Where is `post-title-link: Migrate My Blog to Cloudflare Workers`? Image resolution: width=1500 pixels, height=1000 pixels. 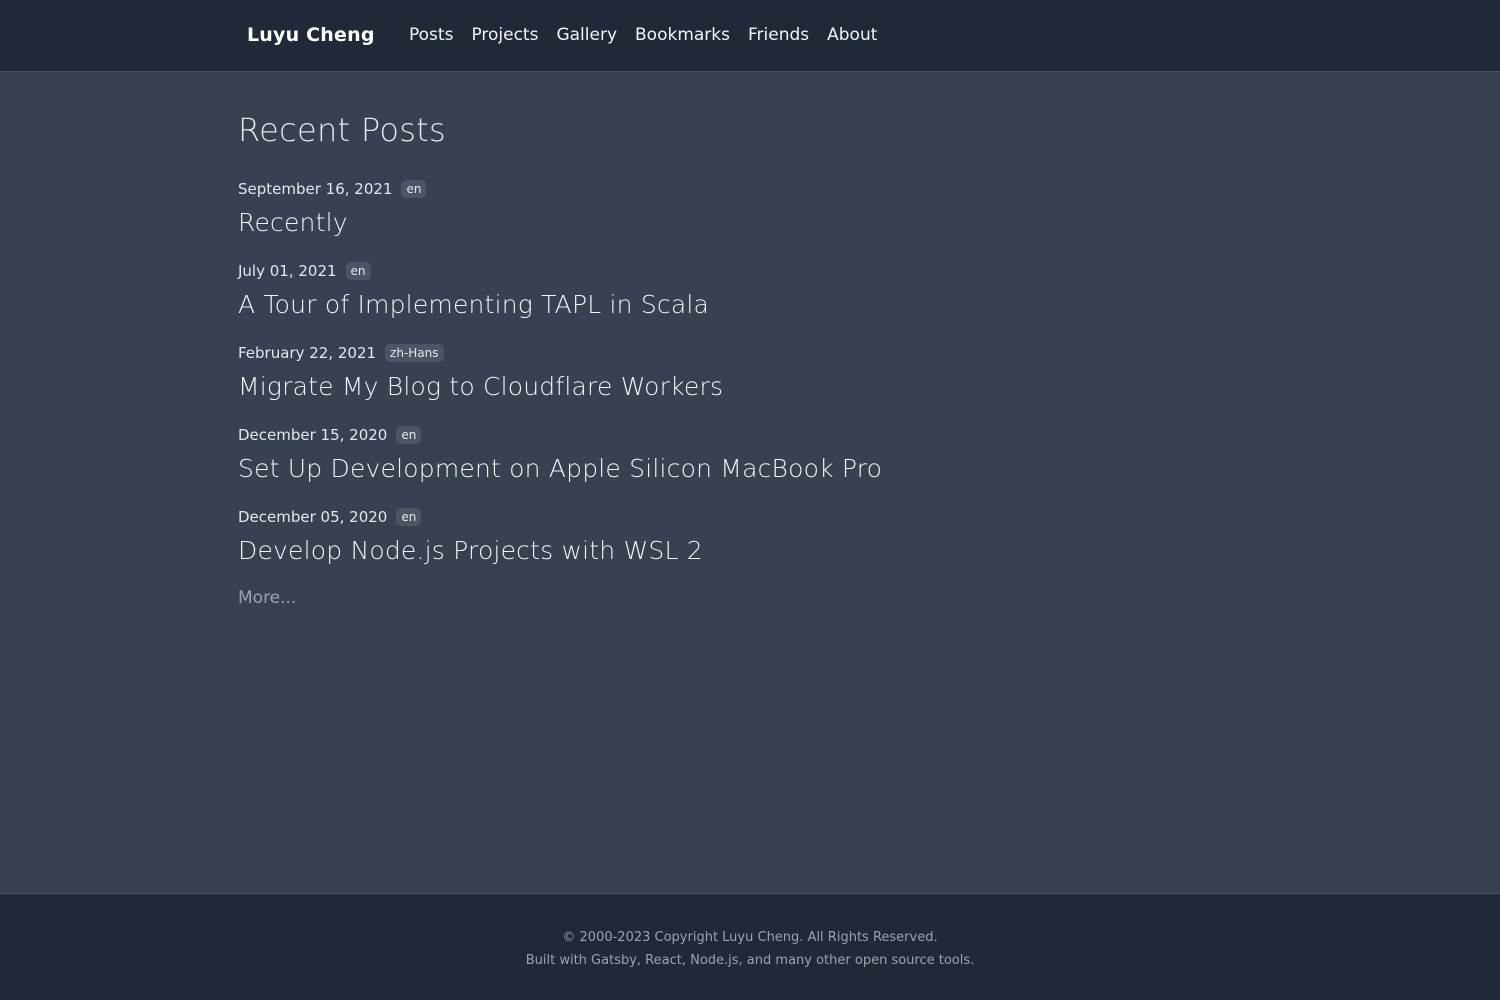 post-title-link: Migrate My Blog to Cloudflare Workers is located at coordinates (638, 387).